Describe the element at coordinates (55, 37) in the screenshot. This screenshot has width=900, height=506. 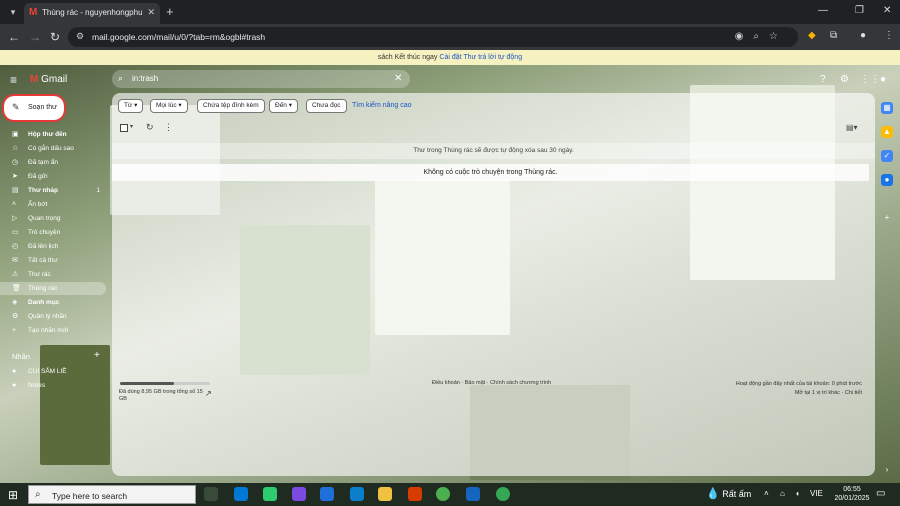
I see `reload-icon: ↻` at that location.